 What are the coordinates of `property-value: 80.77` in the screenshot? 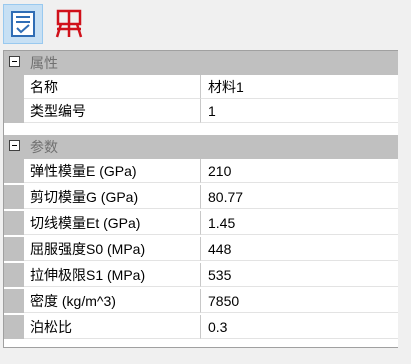 It's located at (300, 197).